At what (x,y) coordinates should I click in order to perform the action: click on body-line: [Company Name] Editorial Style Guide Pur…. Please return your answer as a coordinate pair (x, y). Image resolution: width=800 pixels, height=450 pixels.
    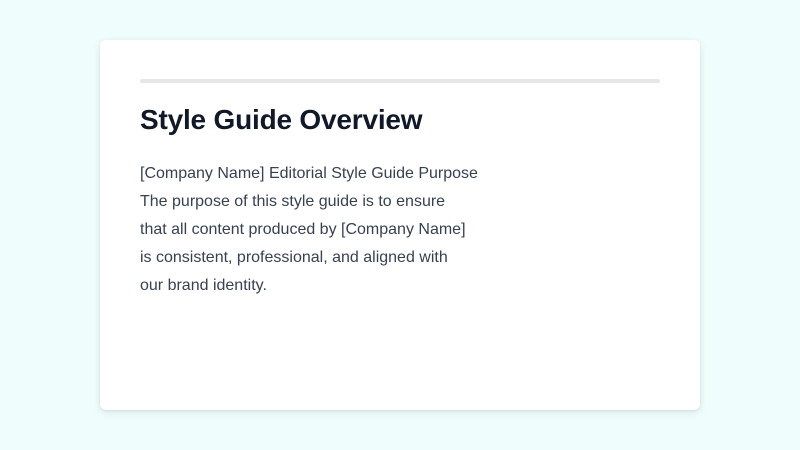
    Looking at the image, I should click on (309, 173).